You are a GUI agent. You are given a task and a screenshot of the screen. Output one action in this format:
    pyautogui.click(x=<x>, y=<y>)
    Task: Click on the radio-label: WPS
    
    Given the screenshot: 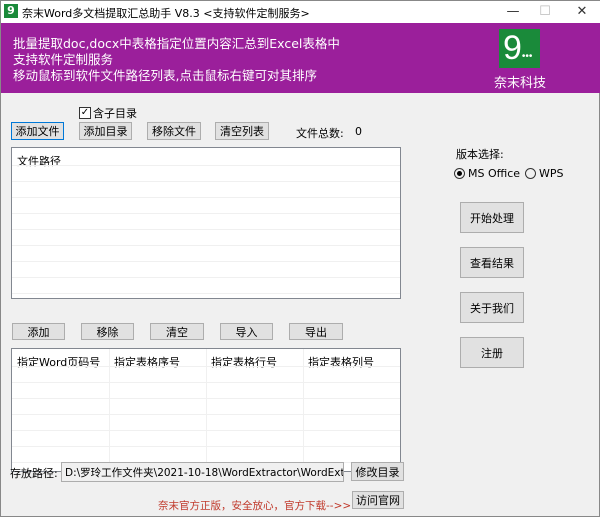 What is the action you would take?
    pyautogui.click(x=551, y=173)
    